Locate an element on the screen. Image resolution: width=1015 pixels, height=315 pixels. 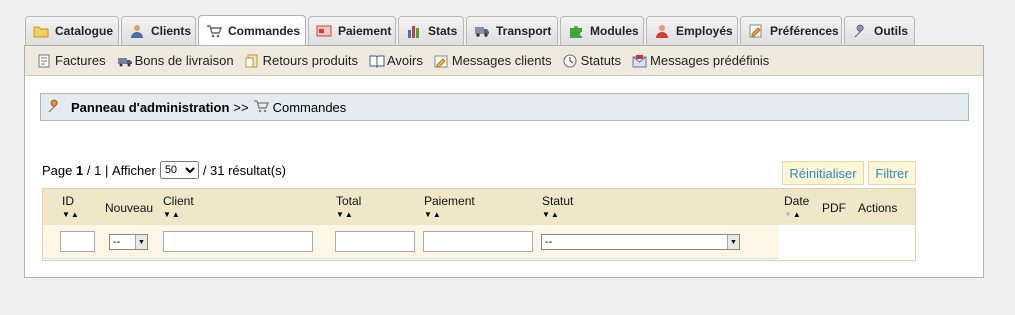
subnav-bons-de-livraison: Bons de livraison is located at coordinates (175, 60).